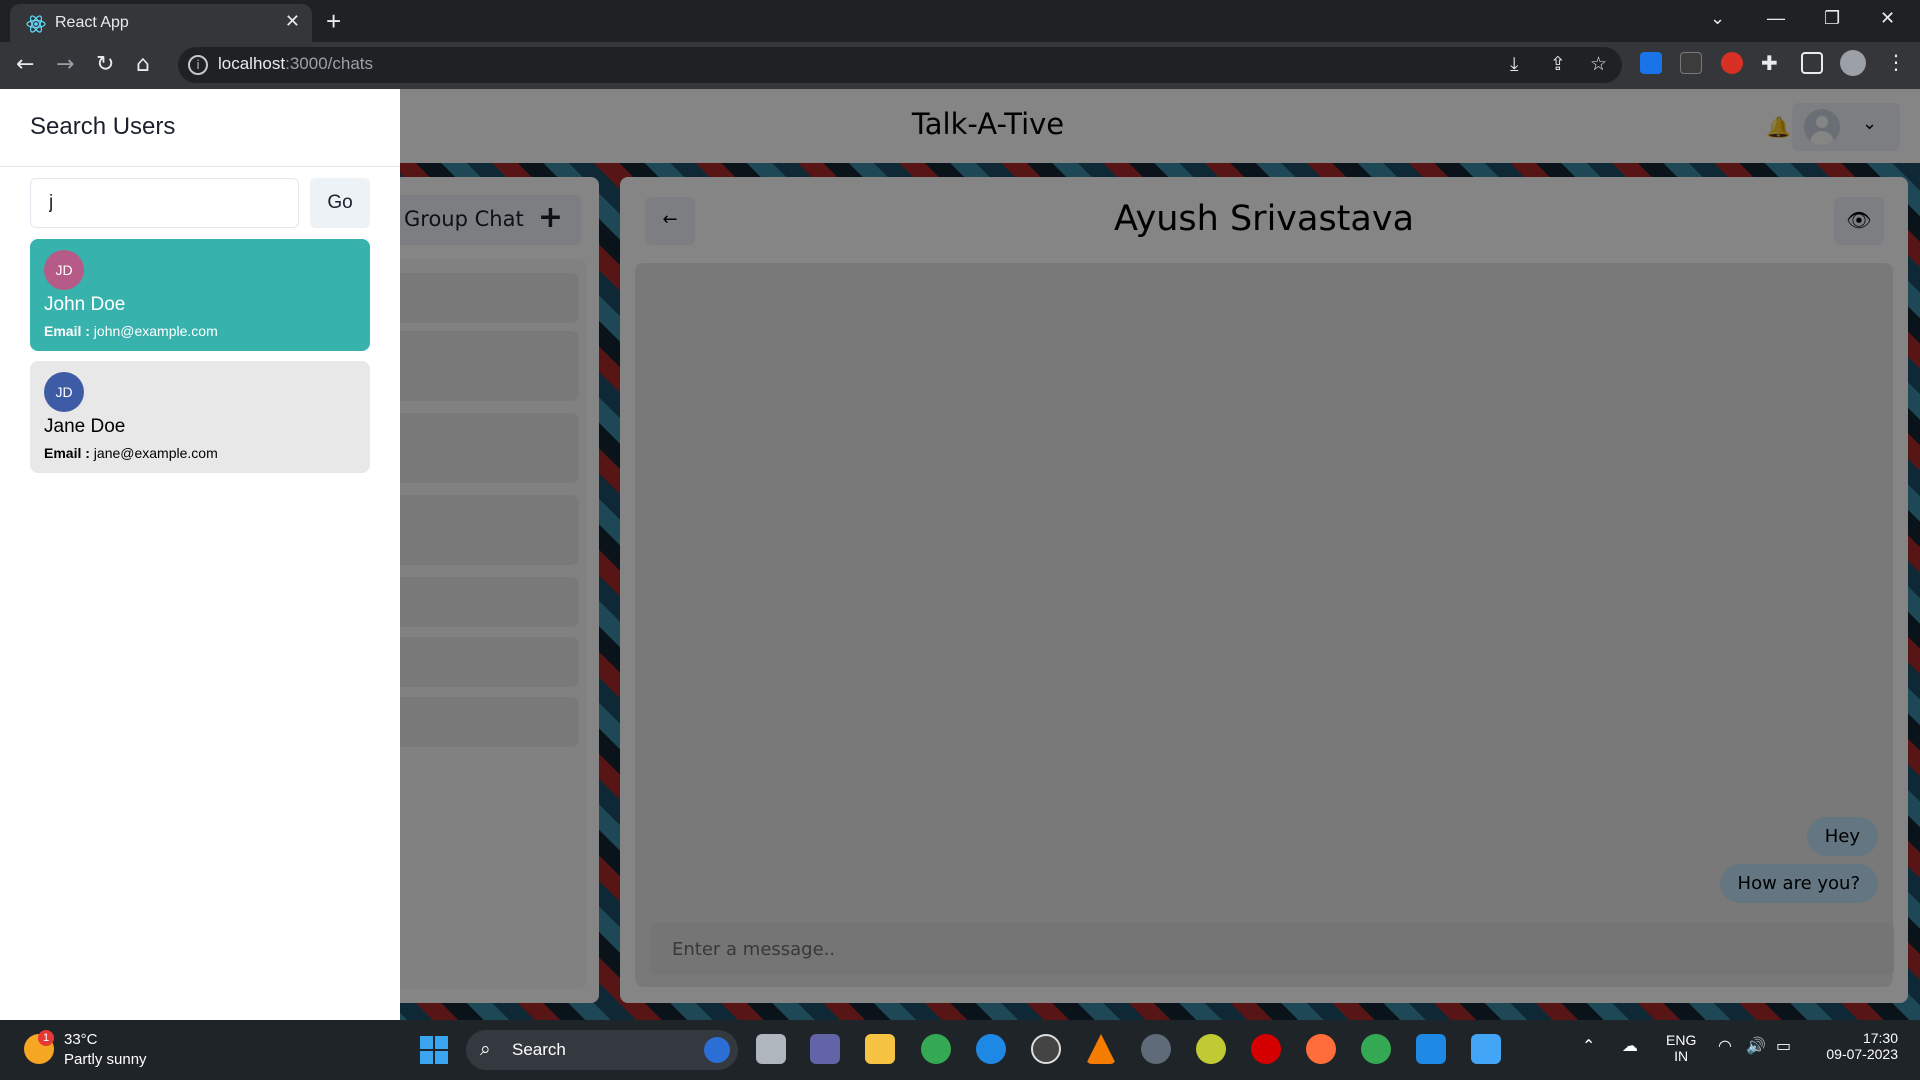  Describe the element at coordinates (1266, 1049) in the screenshot. I see `opera-icon` at that location.